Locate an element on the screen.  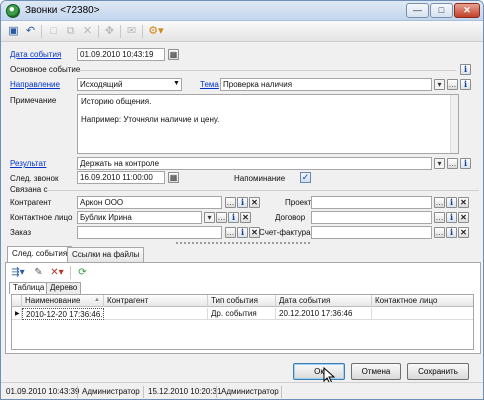
invoice-label: Счет-фактура is located at coordinates (285, 232).